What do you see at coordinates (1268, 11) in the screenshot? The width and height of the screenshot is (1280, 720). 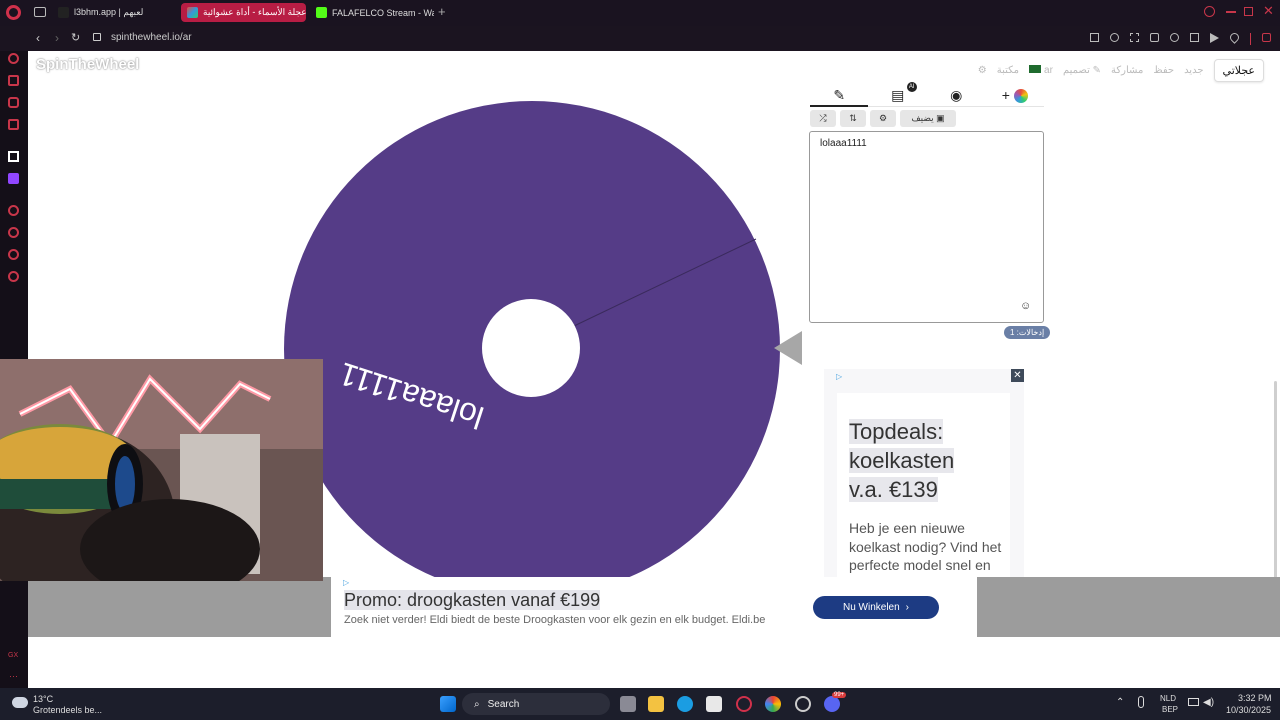 I see `close-window-icon: ✕` at bounding box center [1268, 11].